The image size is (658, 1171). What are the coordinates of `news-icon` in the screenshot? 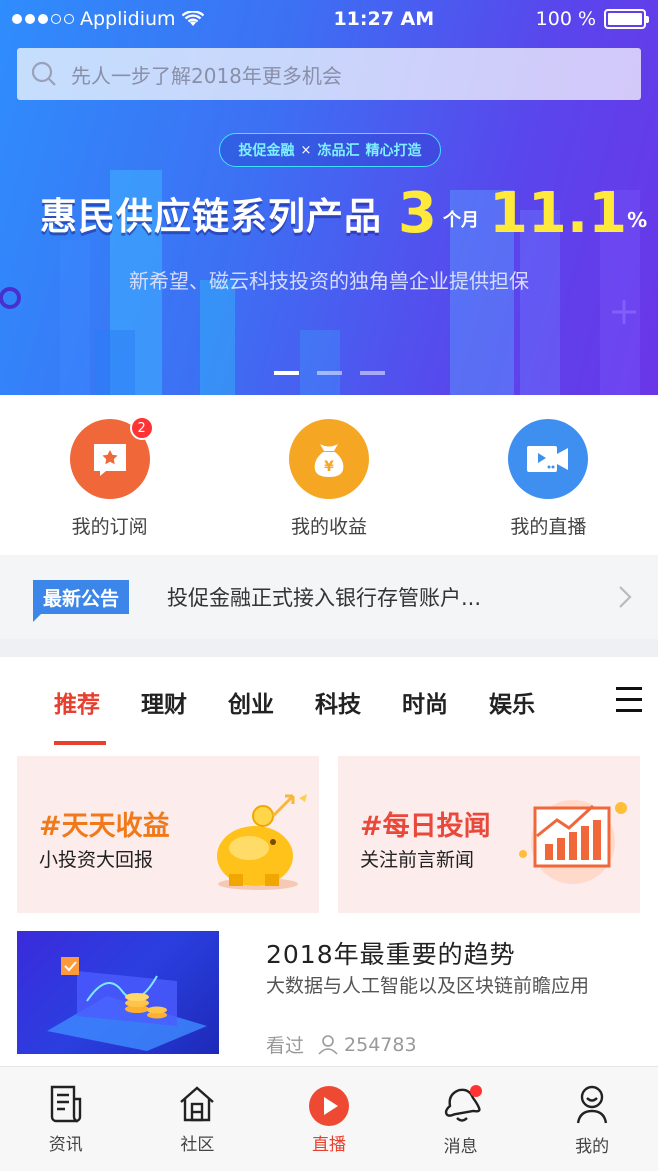 It's located at (65, 1104).